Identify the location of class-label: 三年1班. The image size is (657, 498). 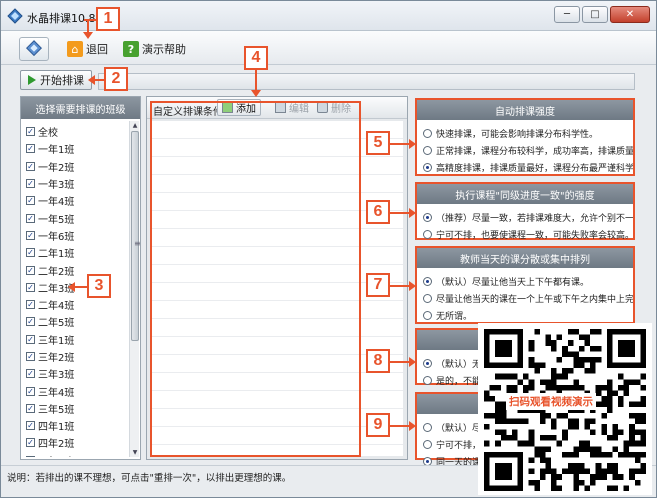
(56, 341).